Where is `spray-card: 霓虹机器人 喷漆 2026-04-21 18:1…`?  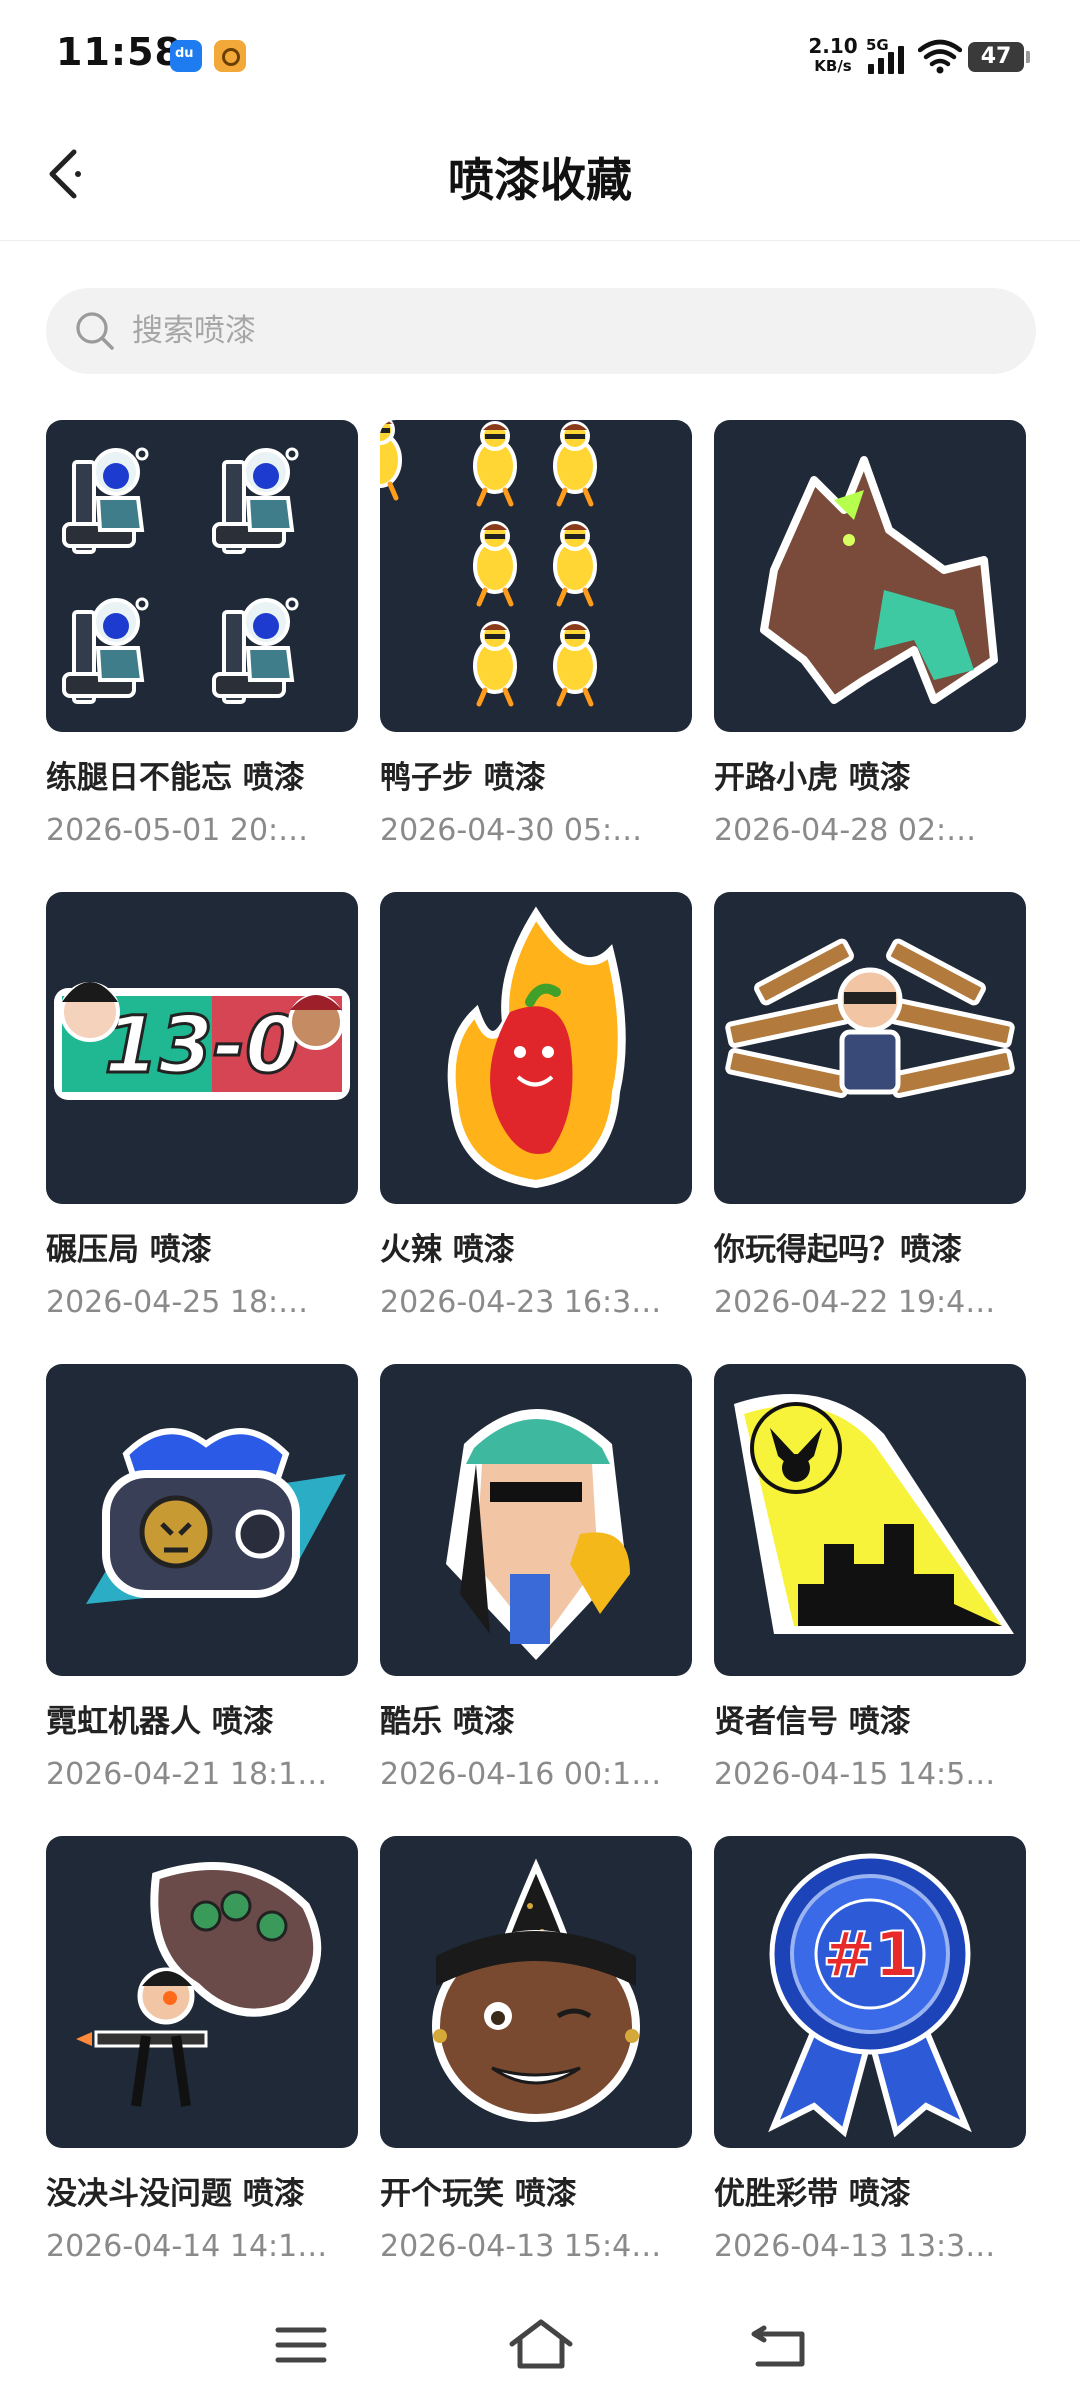
spray-card: 霓虹机器人 喷漆 2026-04-21 18:1… is located at coordinates (202, 1578).